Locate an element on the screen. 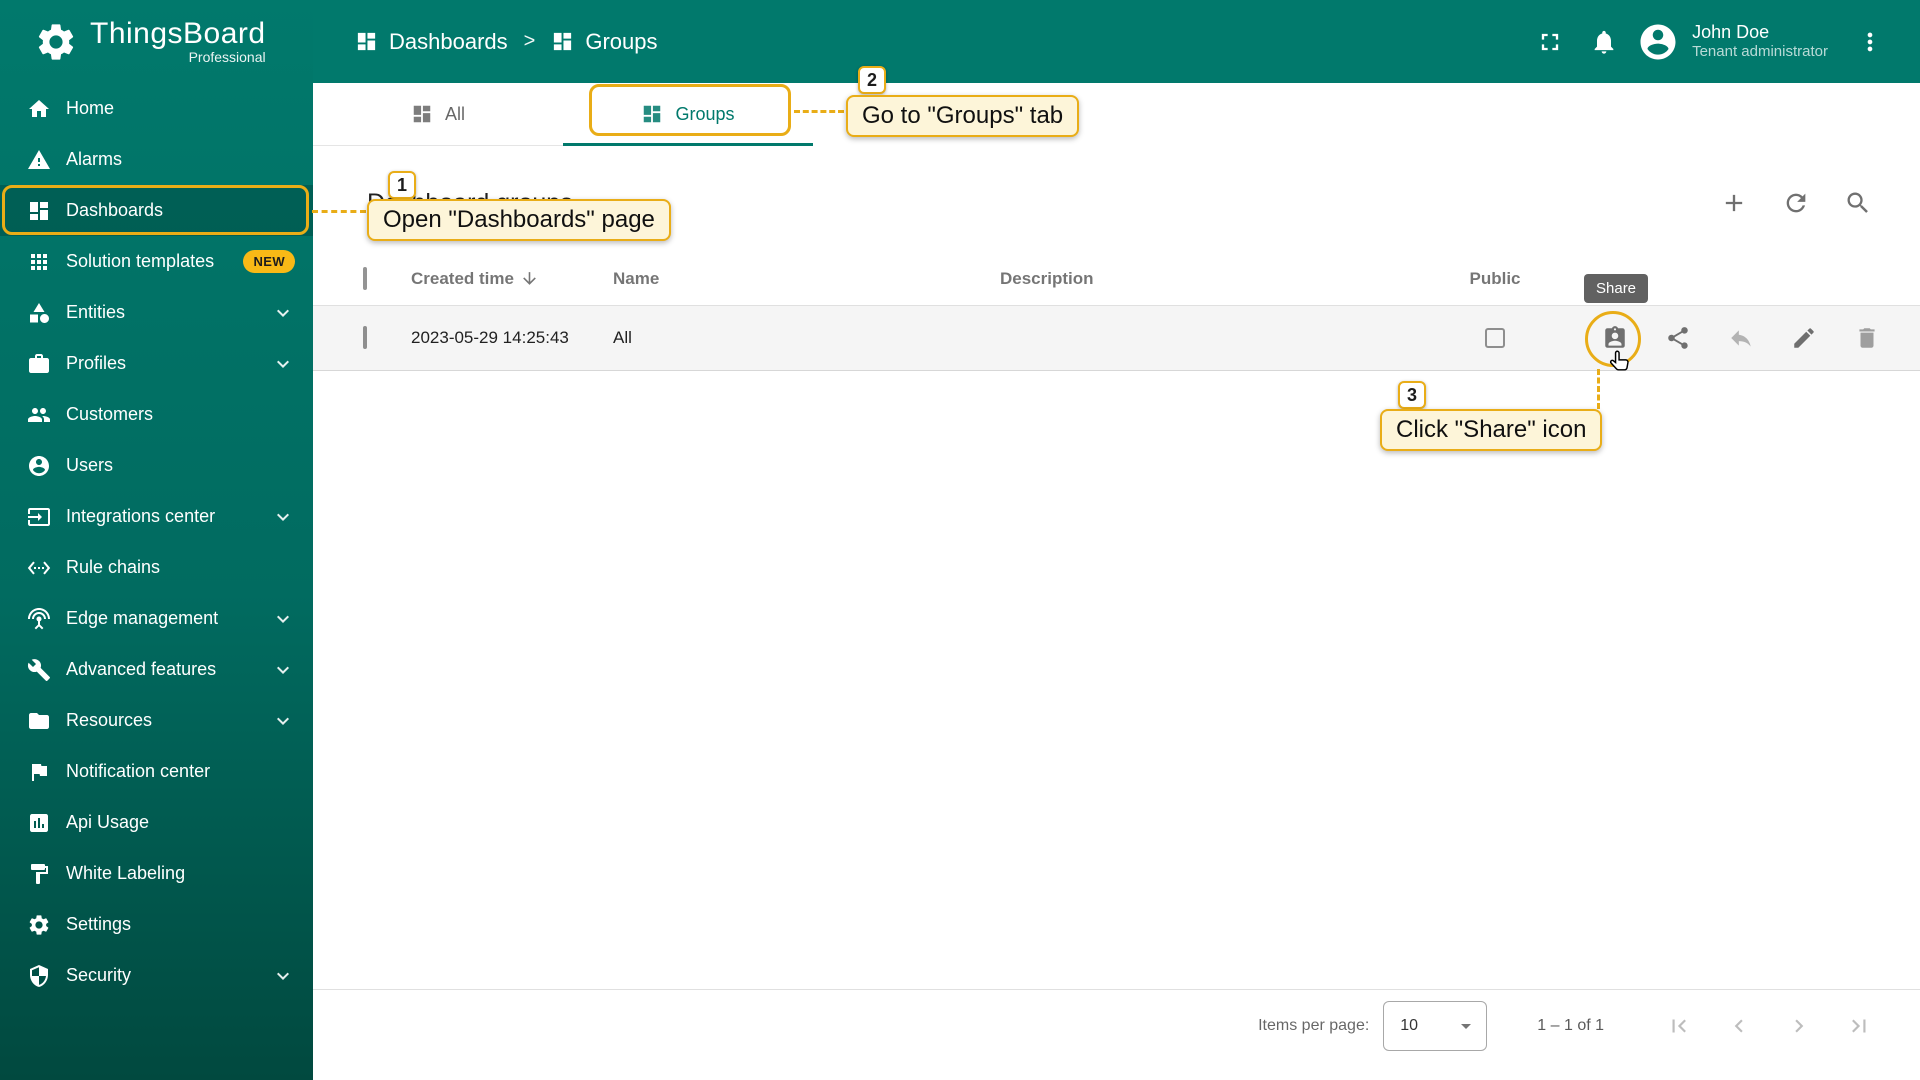 The width and height of the screenshot is (1920, 1080). sidebar-item-label: Security is located at coordinates (99, 975).